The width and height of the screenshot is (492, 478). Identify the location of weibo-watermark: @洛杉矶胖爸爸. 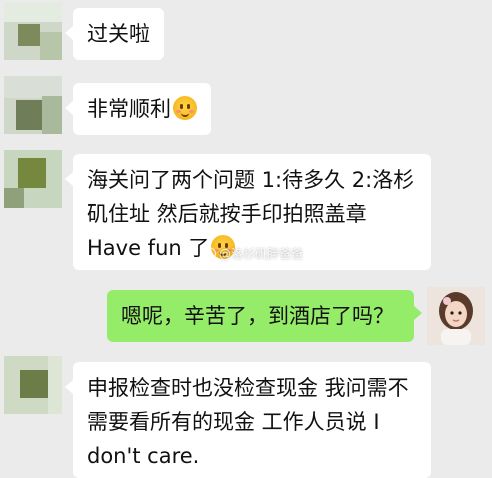
(251, 253).